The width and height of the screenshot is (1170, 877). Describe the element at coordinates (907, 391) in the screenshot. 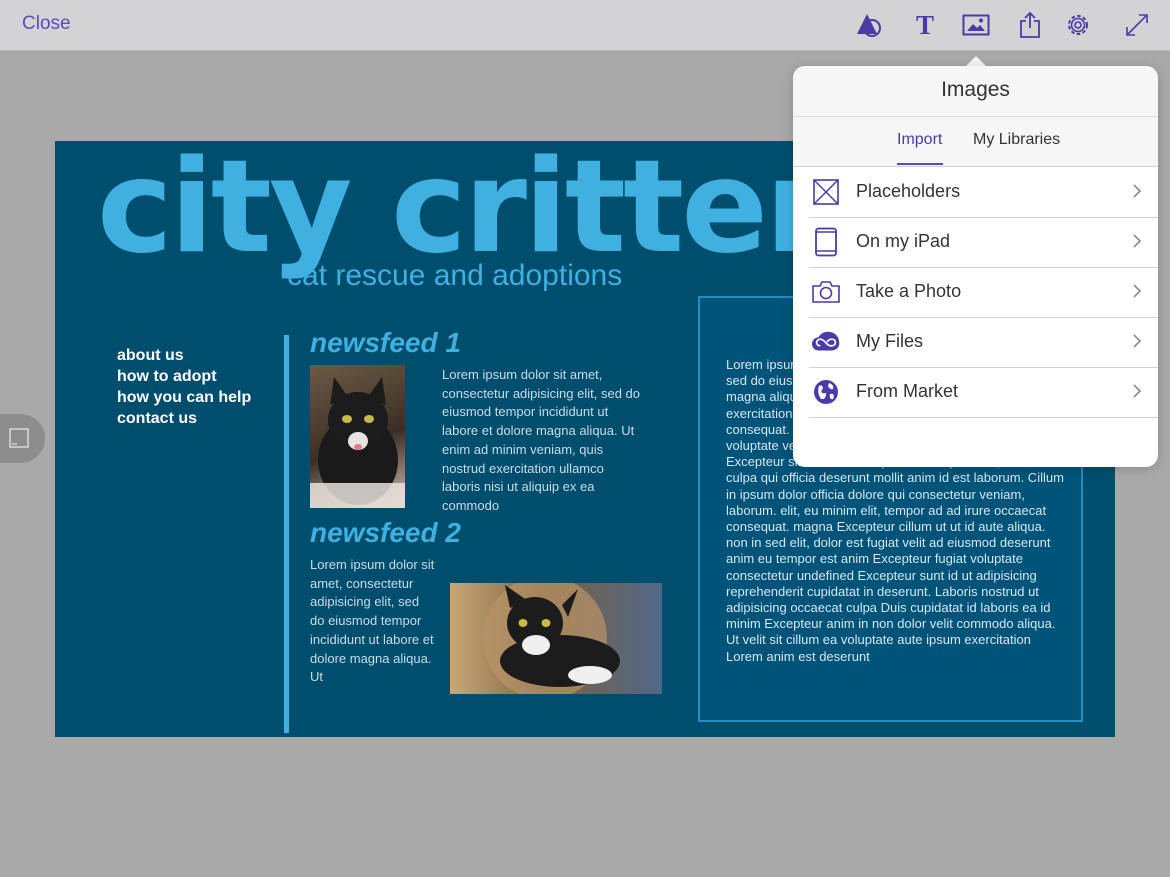

I see `menu-item-label: From Market` at that location.